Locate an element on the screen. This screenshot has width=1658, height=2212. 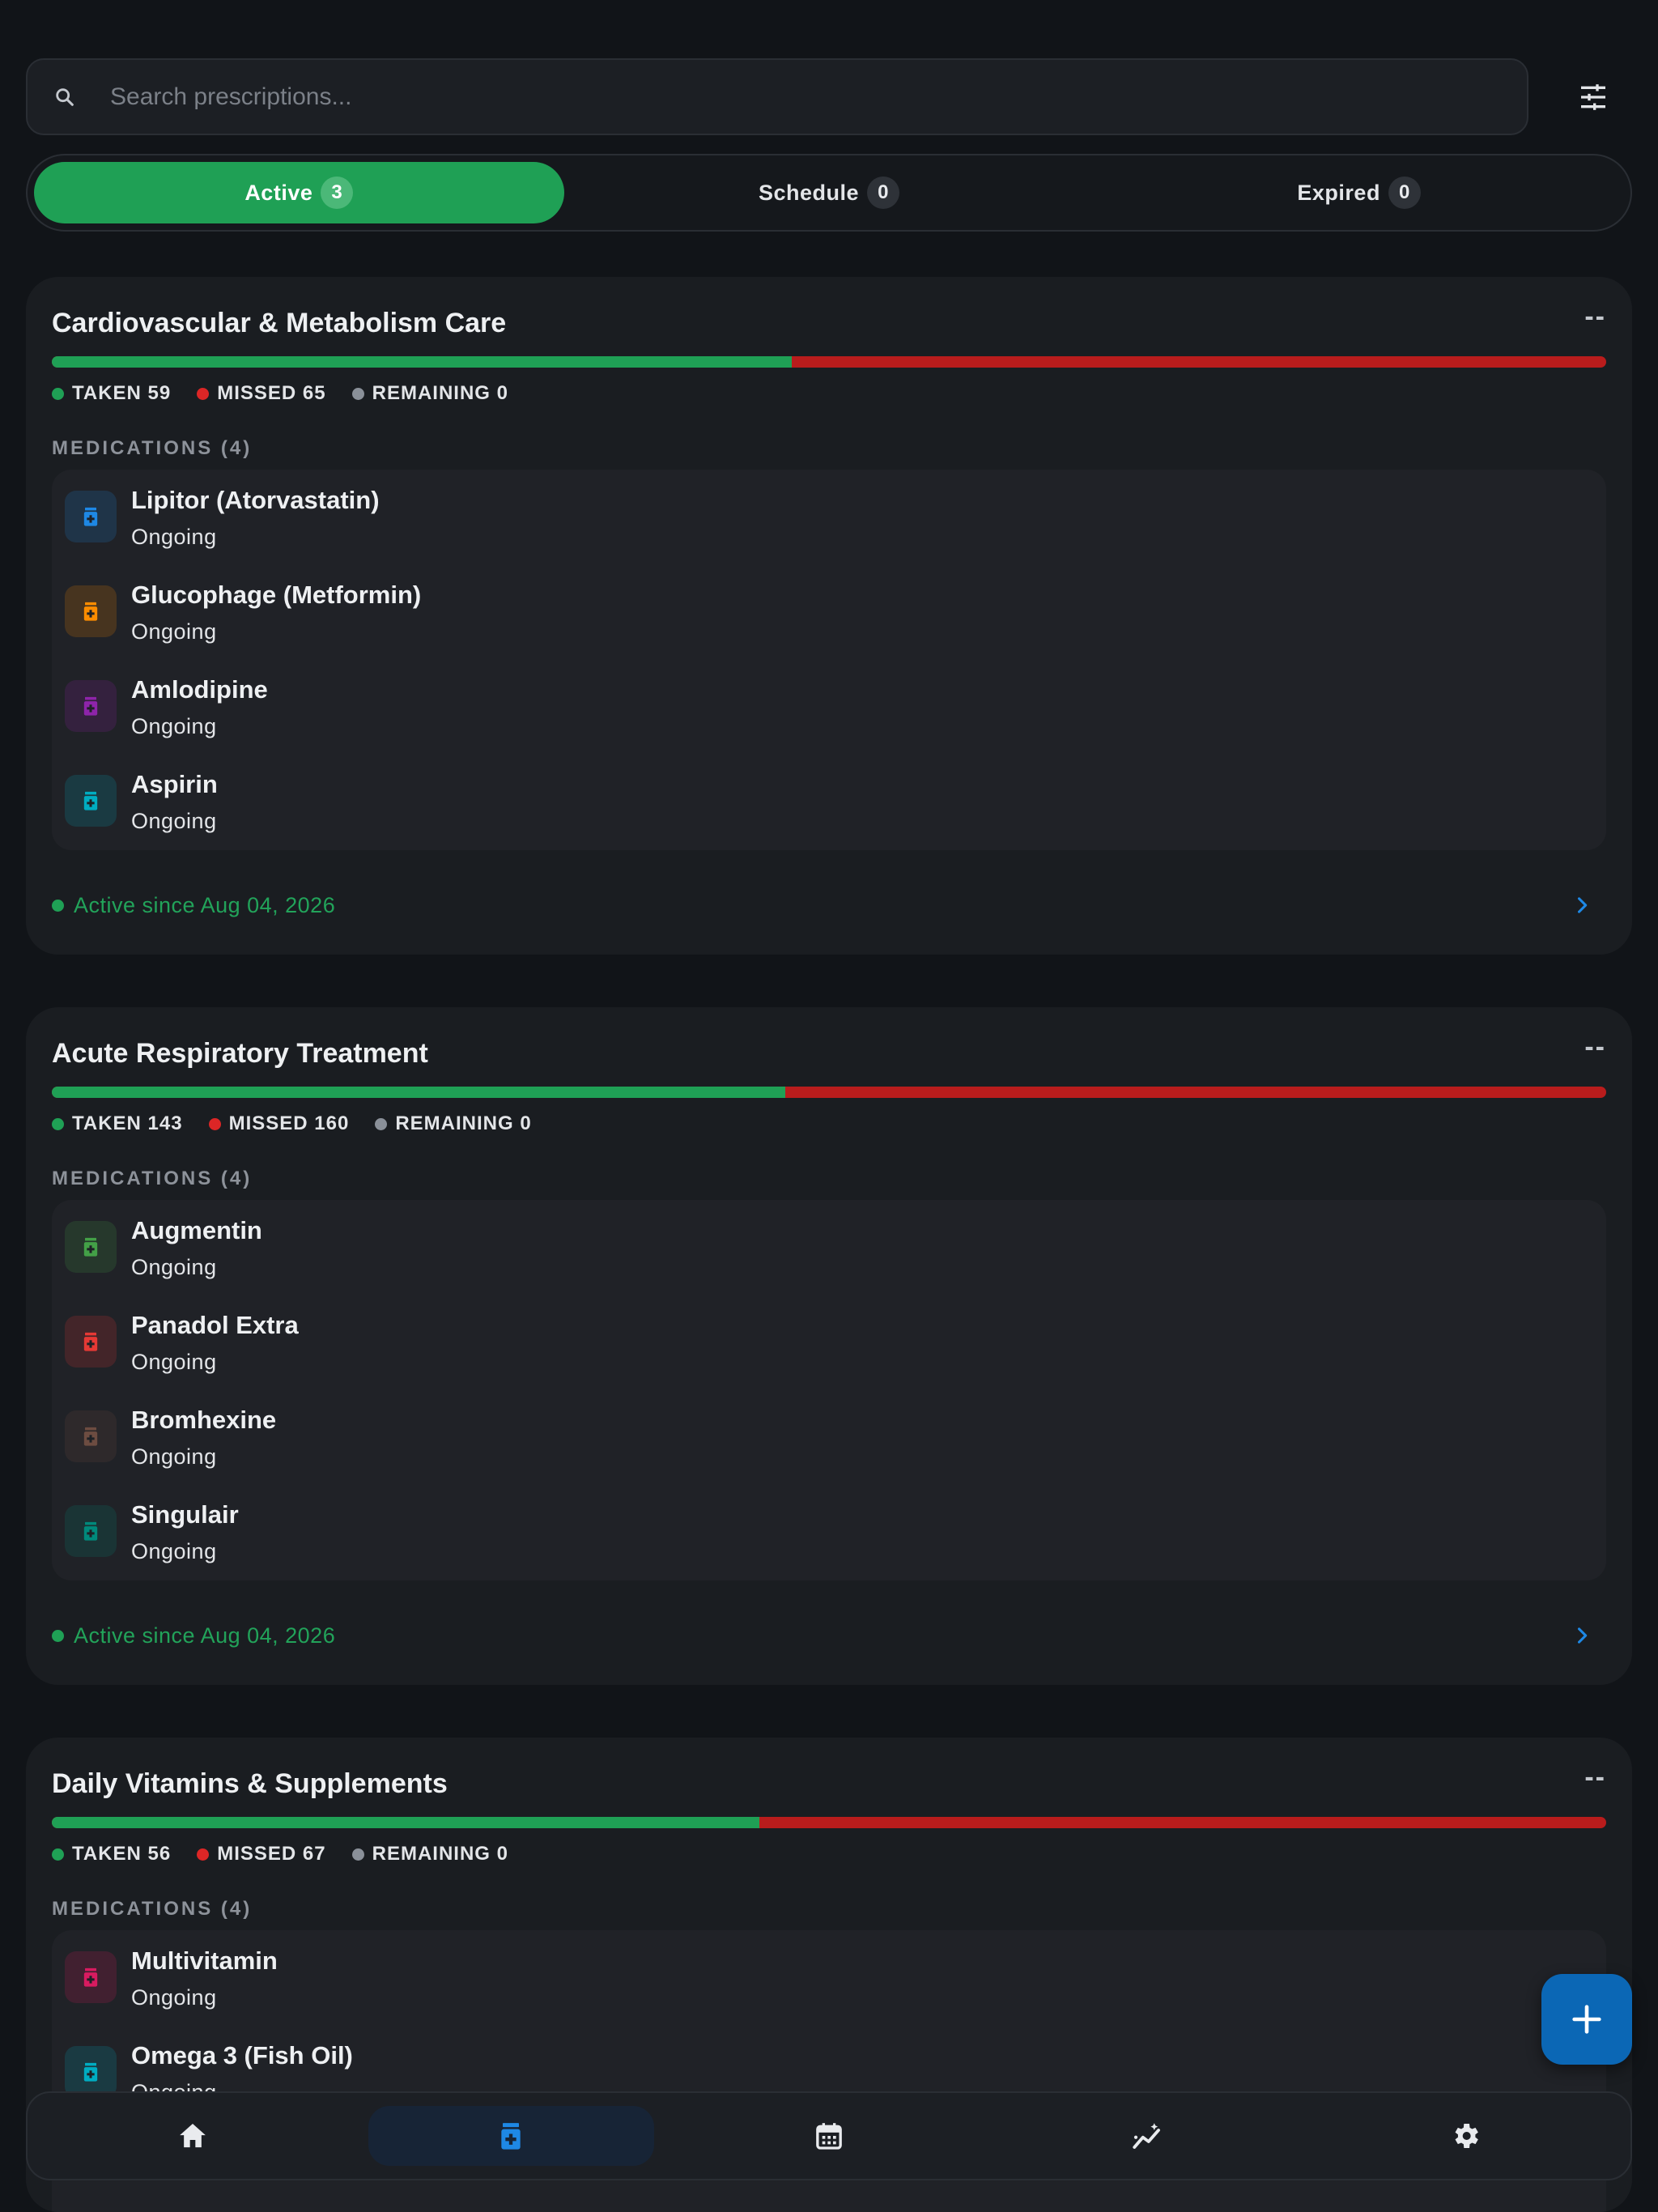
settings-icon is located at coordinates (1466, 2136).